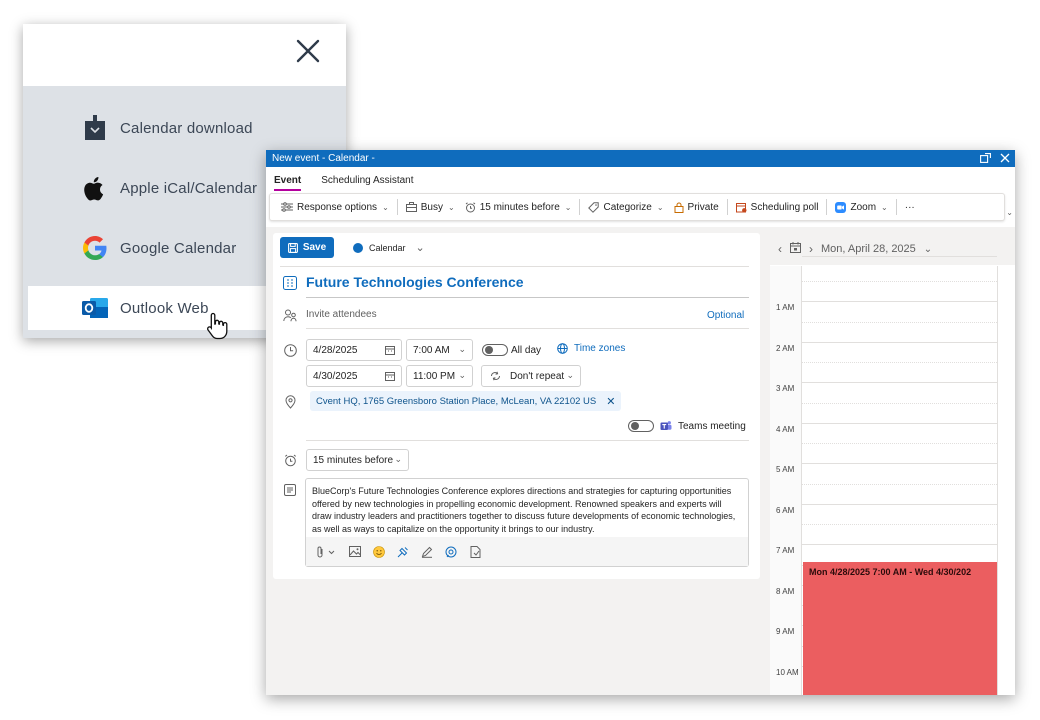 The width and height of the screenshot is (1040, 720). What do you see at coordinates (335, 207) in the screenshot?
I see `response-options-button: Response options ⌄` at bounding box center [335, 207].